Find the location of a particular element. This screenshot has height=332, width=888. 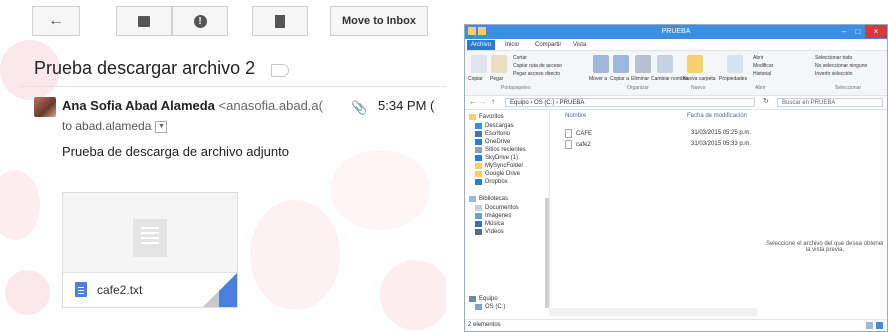

tab-vista: Vista is located at coordinates (579, 45).